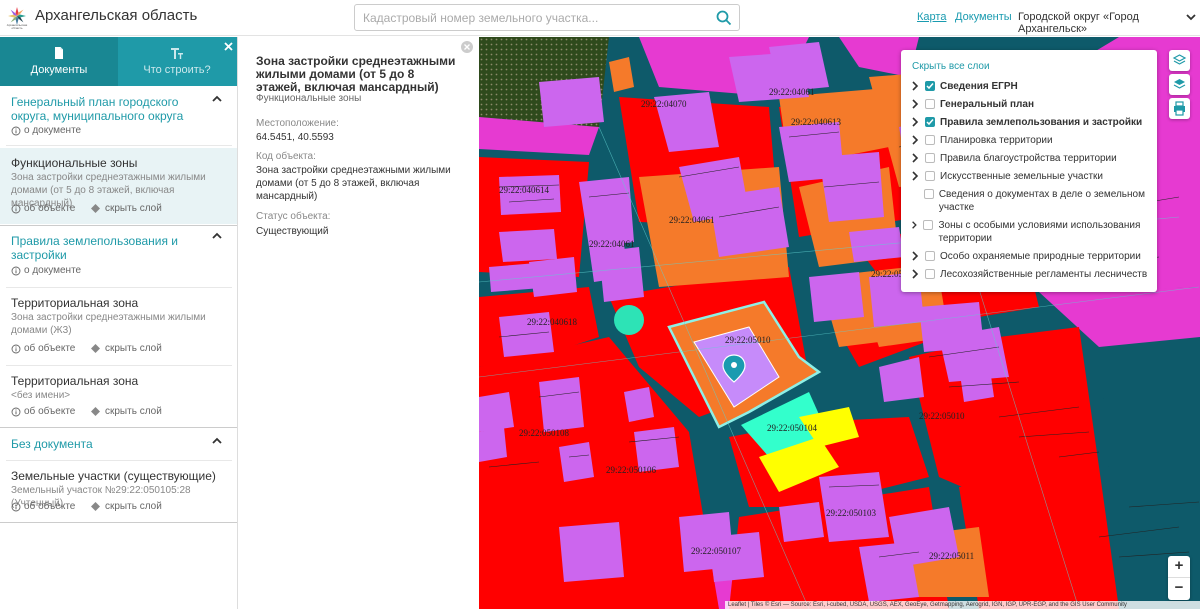  I want to click on tab-what-to-build-label: Что строить?, so click(177, 70).